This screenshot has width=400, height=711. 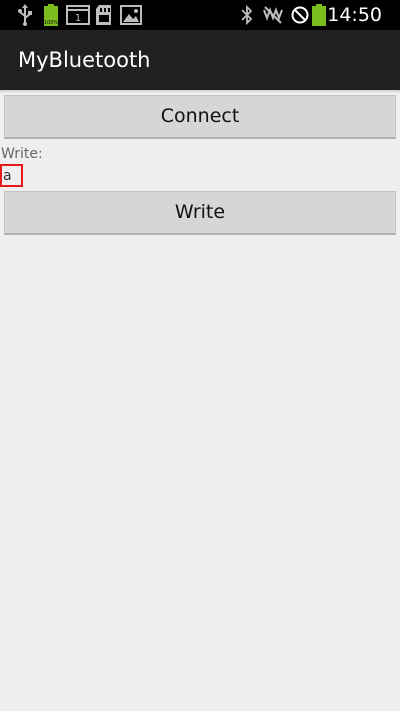 What do you see at coordinates (200, 60) in the screenshot?
I see `action-bar: MyBluetooth` at bounding box center [200, 60].